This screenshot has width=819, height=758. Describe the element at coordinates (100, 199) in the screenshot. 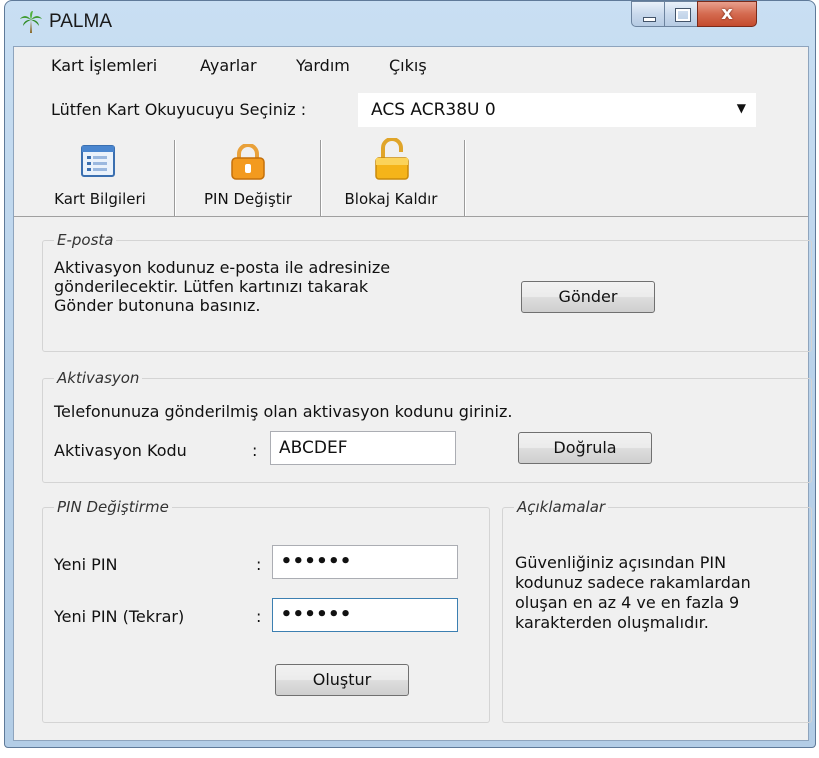

I see `kart-bilgileri-label: Kart Bilgileri` at that location.